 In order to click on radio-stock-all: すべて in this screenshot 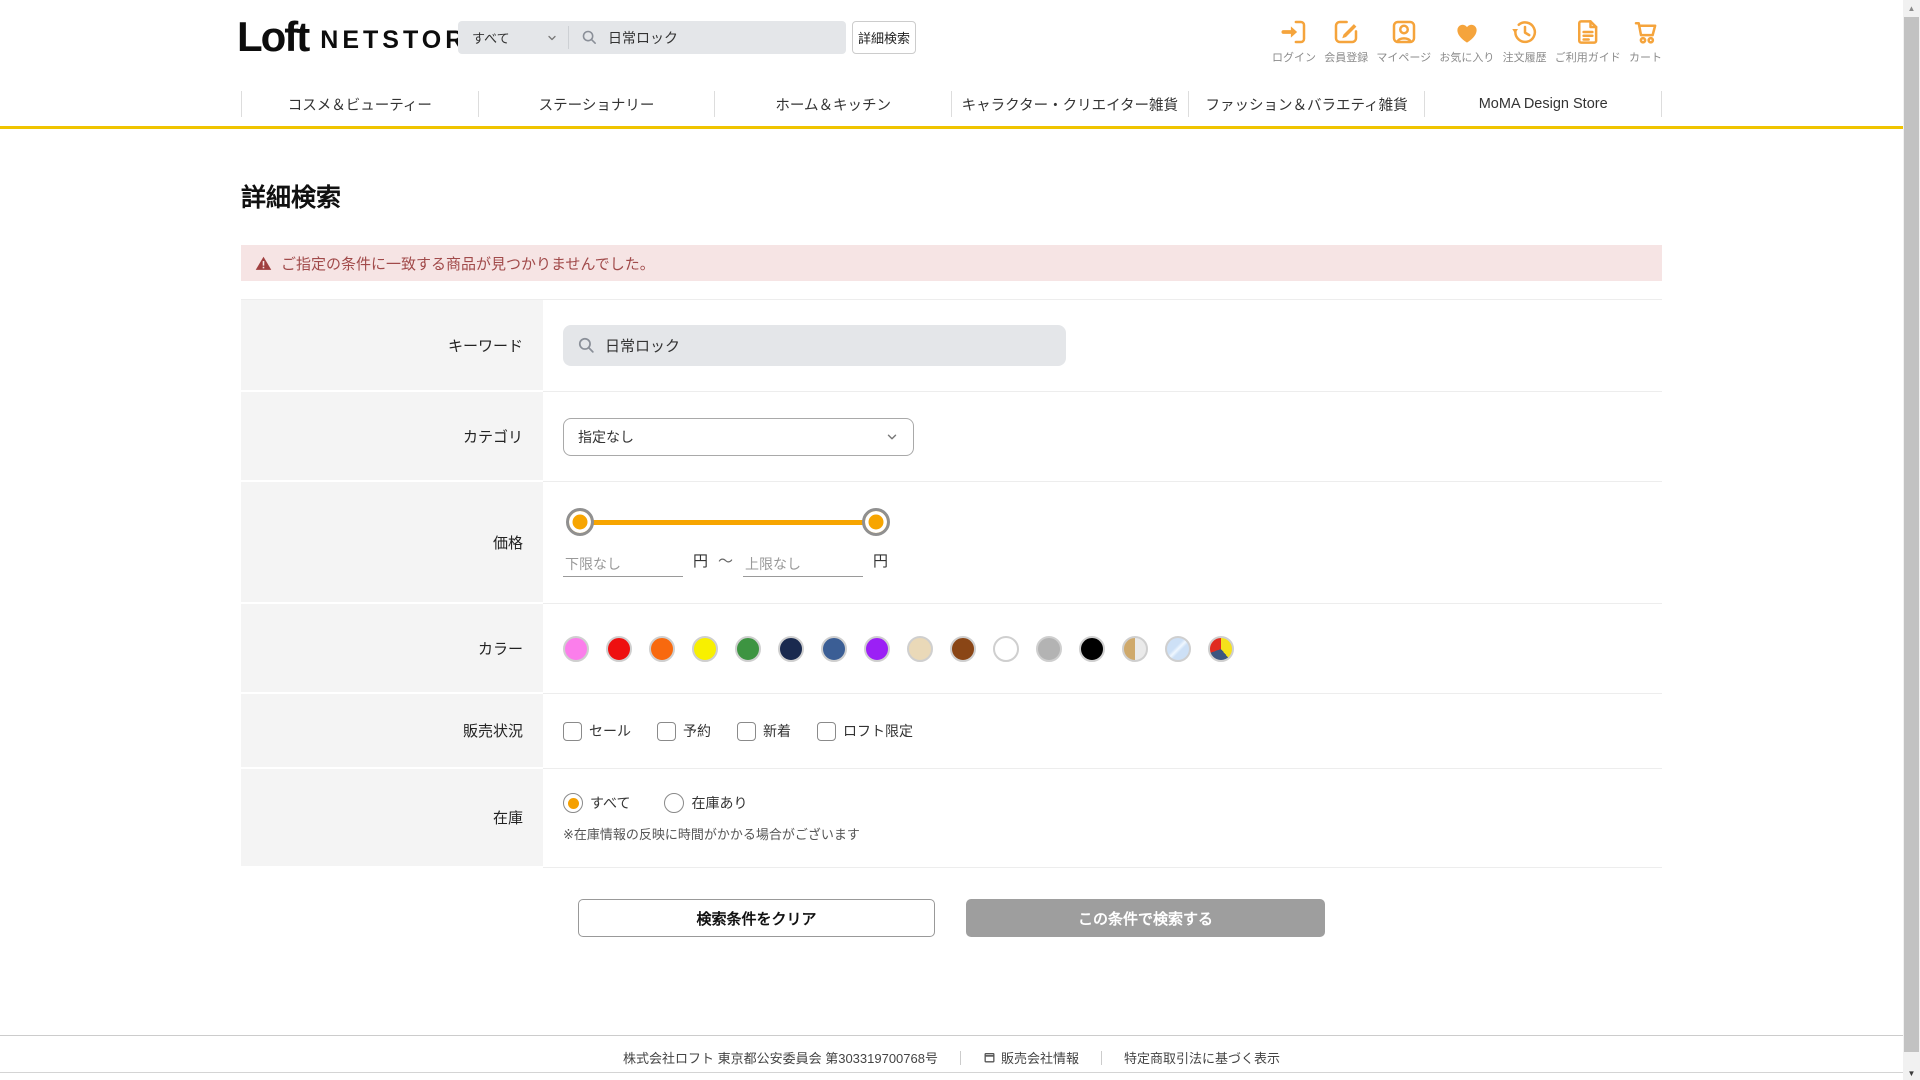, I will do `click(596, 803)`.